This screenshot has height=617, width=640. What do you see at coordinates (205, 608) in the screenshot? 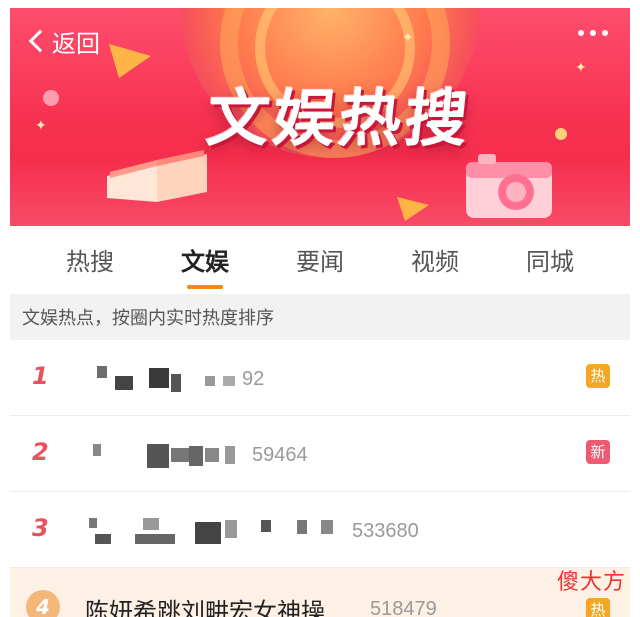
I see `list-item-title: 陈妍希跳刘畊宏女神操` at bounding box center [205, 608].